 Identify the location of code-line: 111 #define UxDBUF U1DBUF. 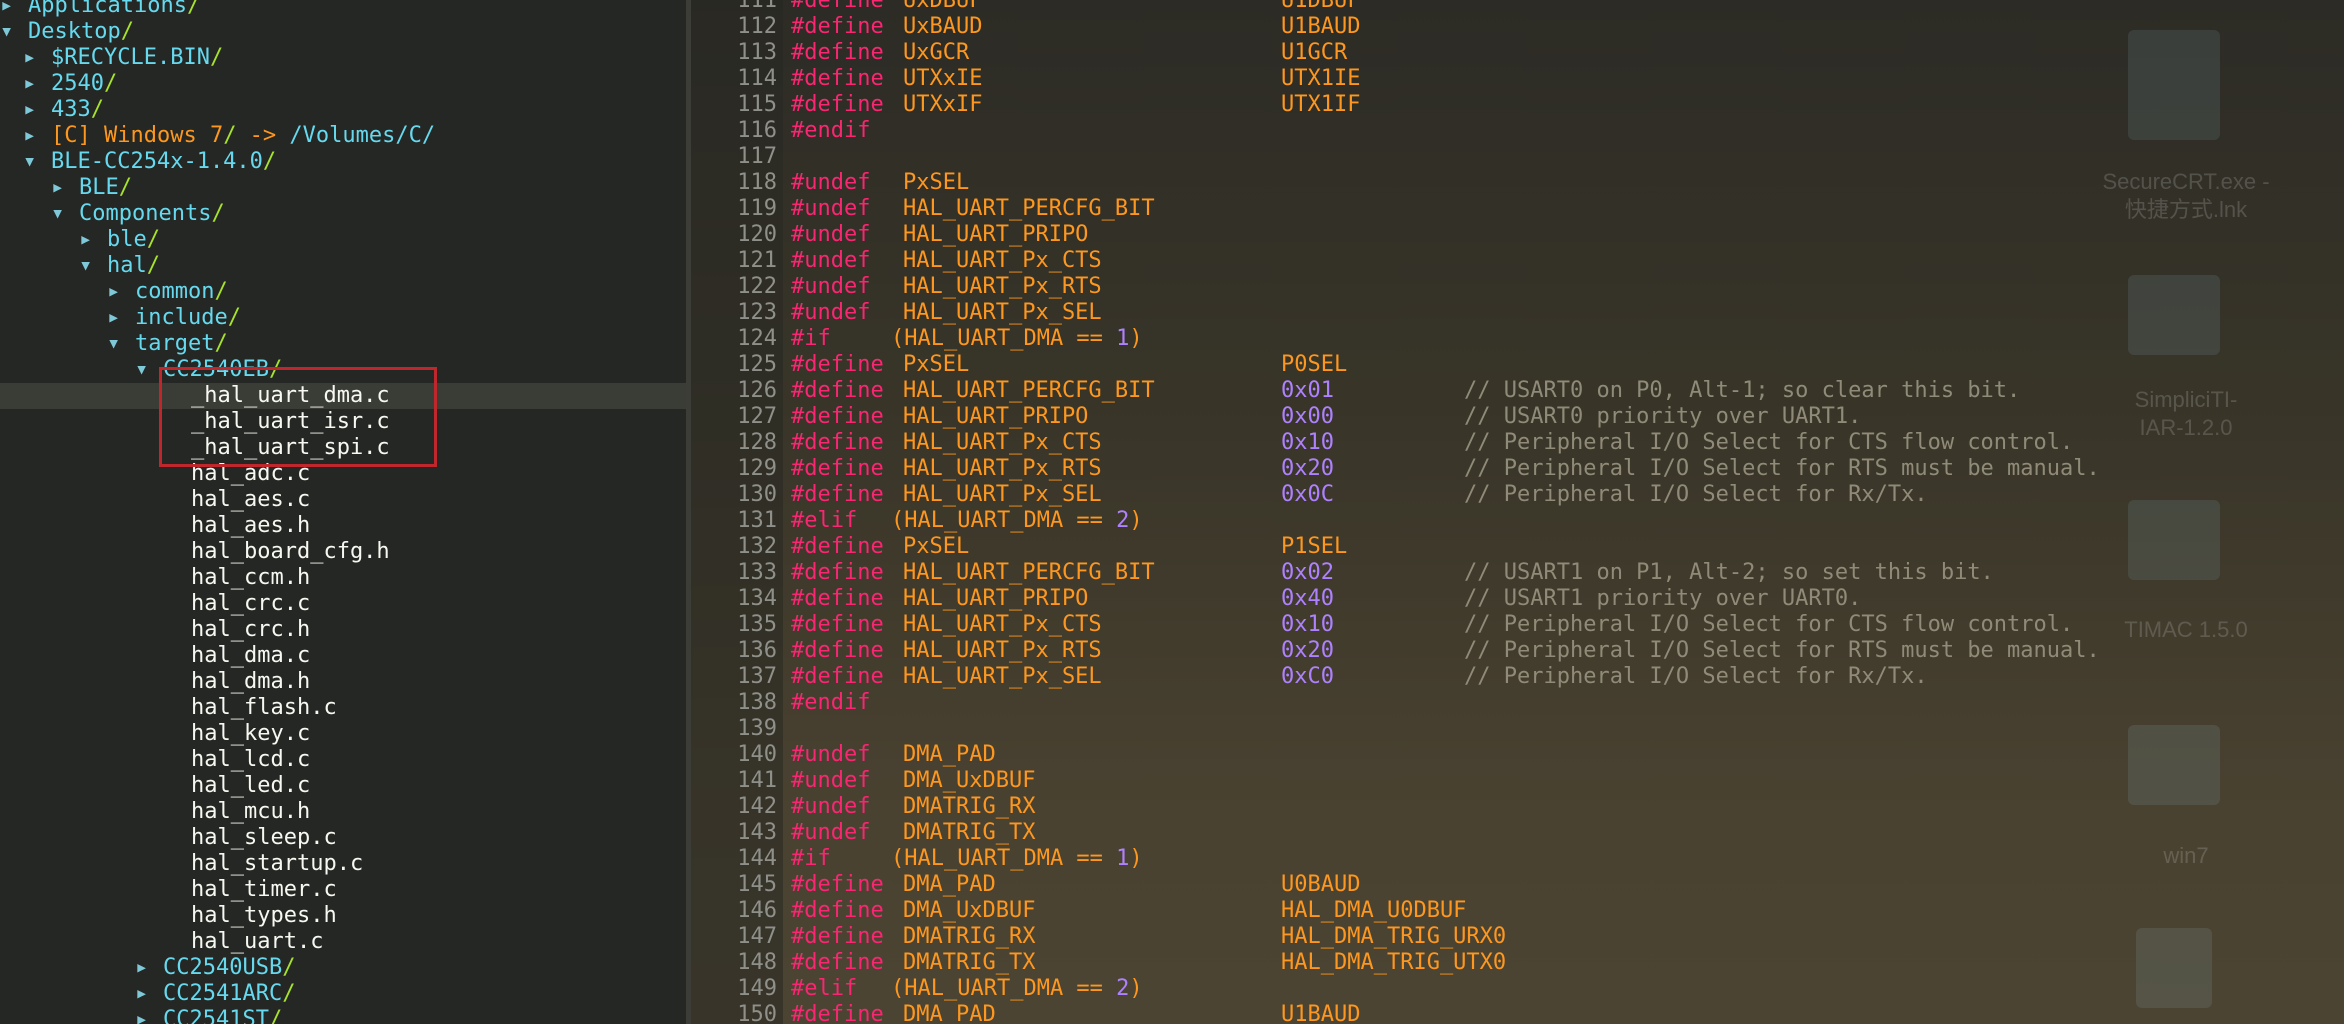
(1517, 7).